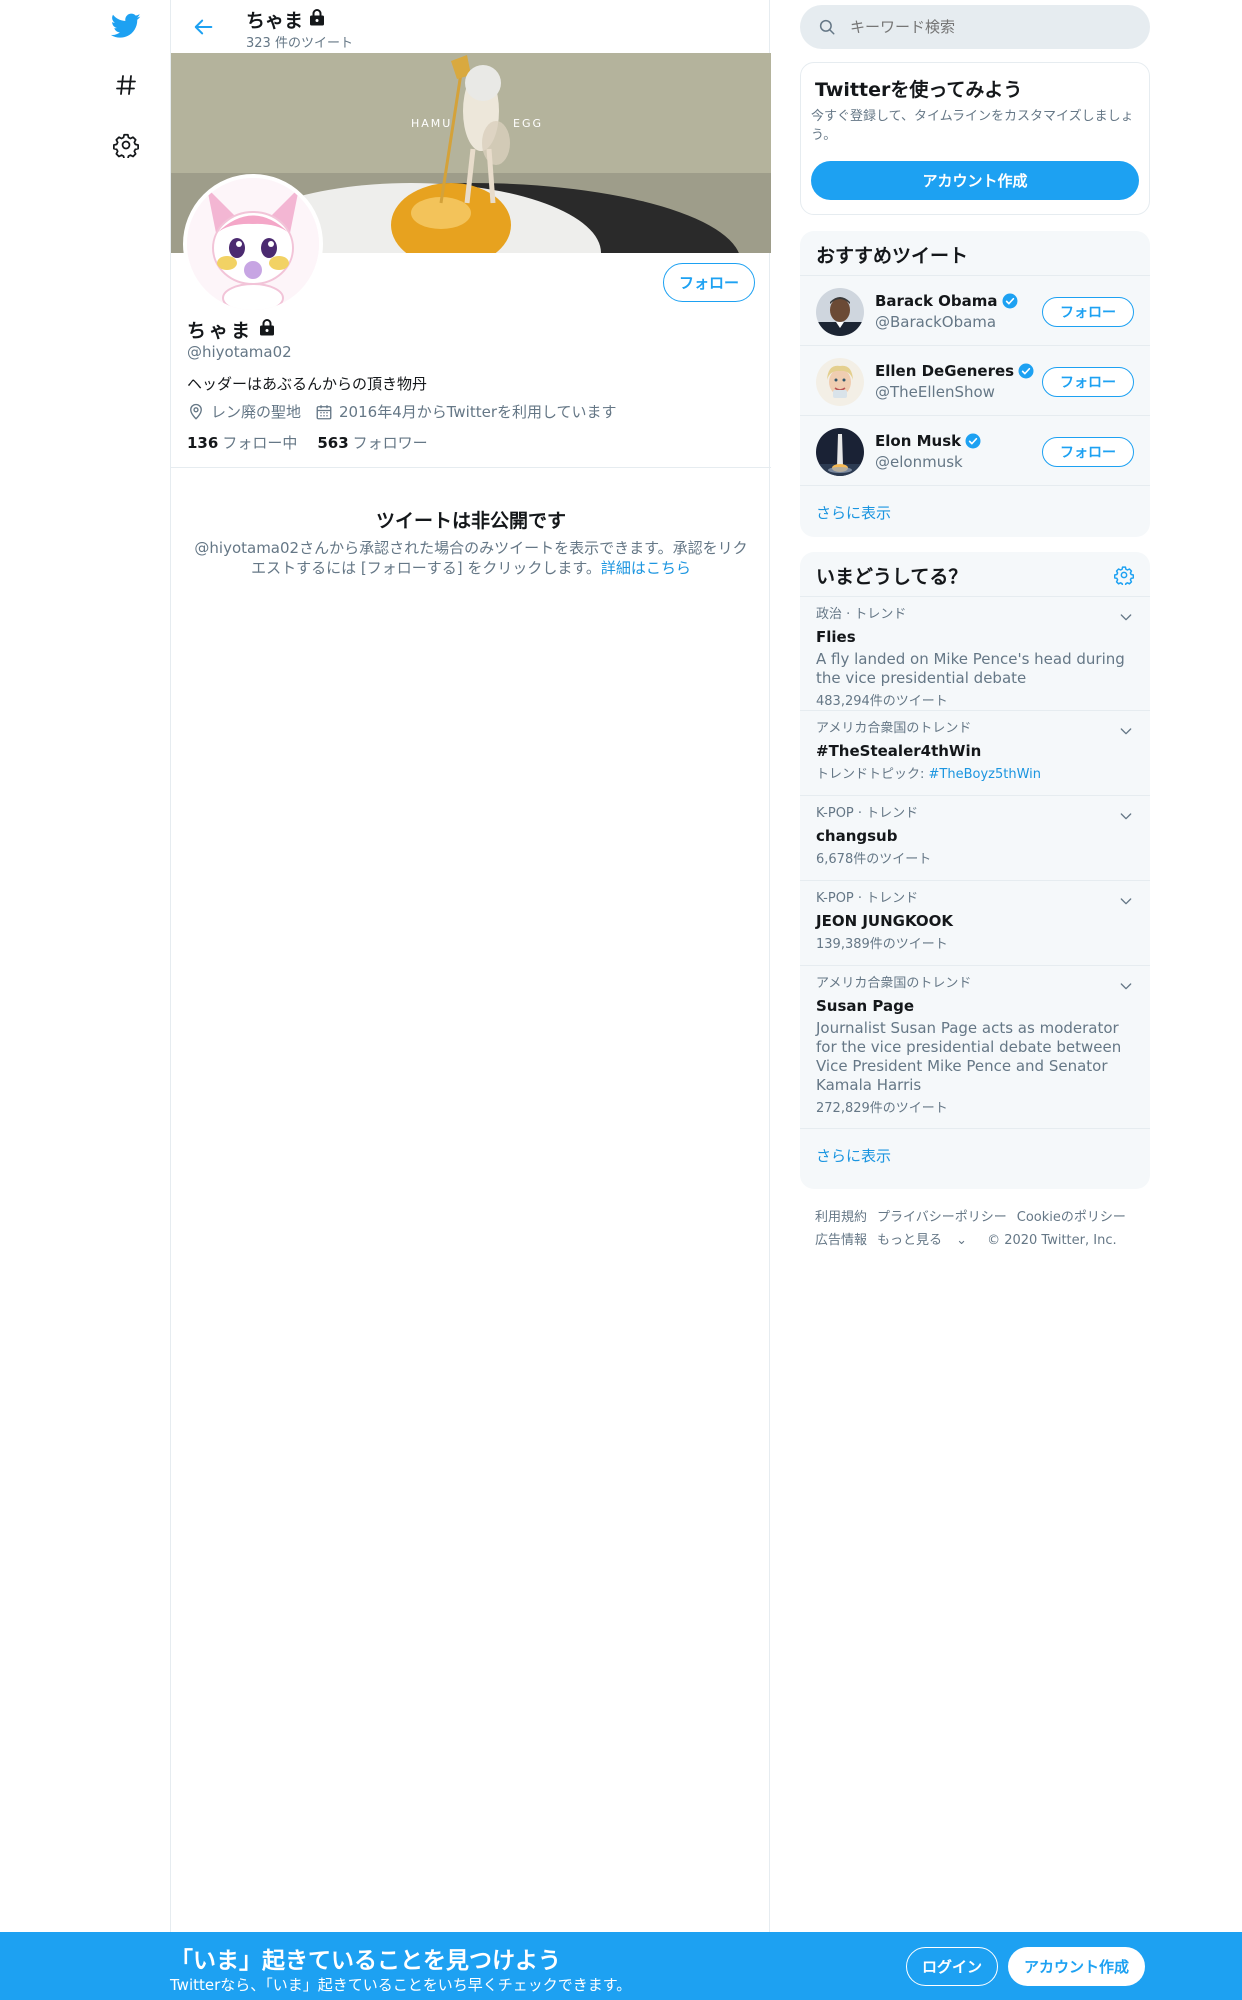  What do you see at coordinates (431, 123) in the screenshot?
I see `banner-text-left: HAMU` at bounding box center [431, 123].